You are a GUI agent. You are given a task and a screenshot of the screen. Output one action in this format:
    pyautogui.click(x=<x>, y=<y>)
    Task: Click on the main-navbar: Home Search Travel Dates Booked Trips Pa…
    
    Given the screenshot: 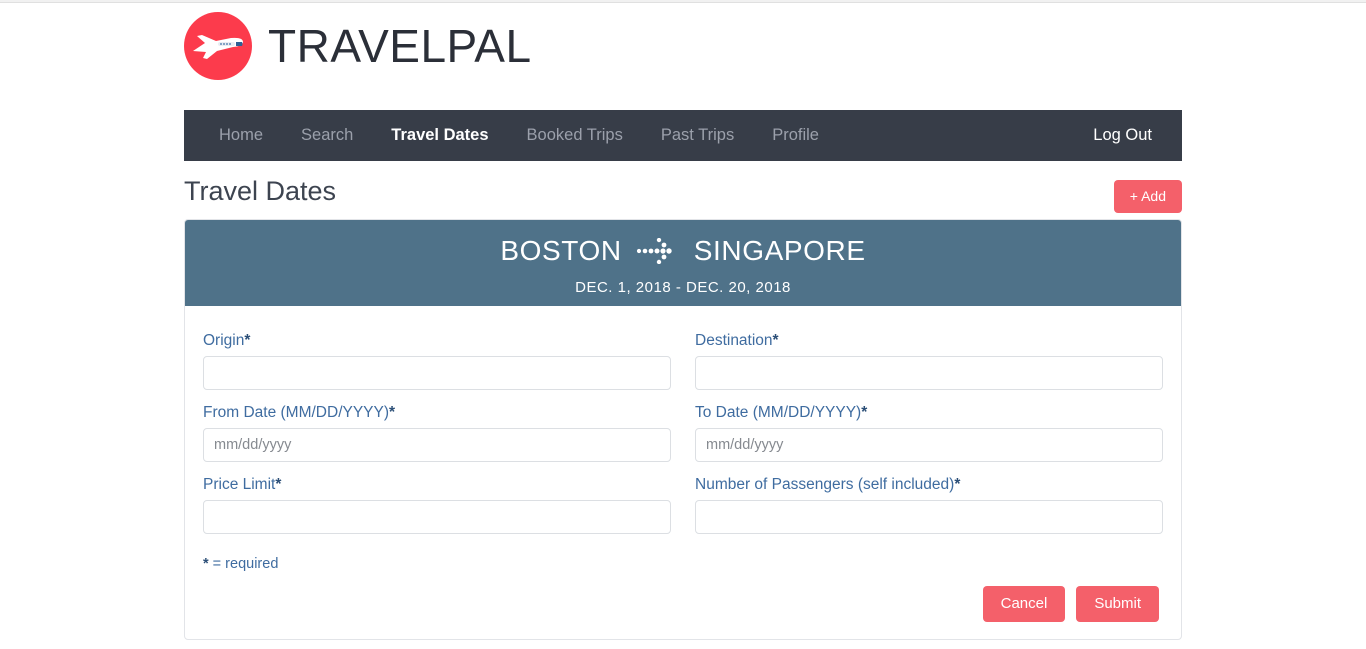 What is the action you would take?
    pyautogui.click(x=683, y=135)
    